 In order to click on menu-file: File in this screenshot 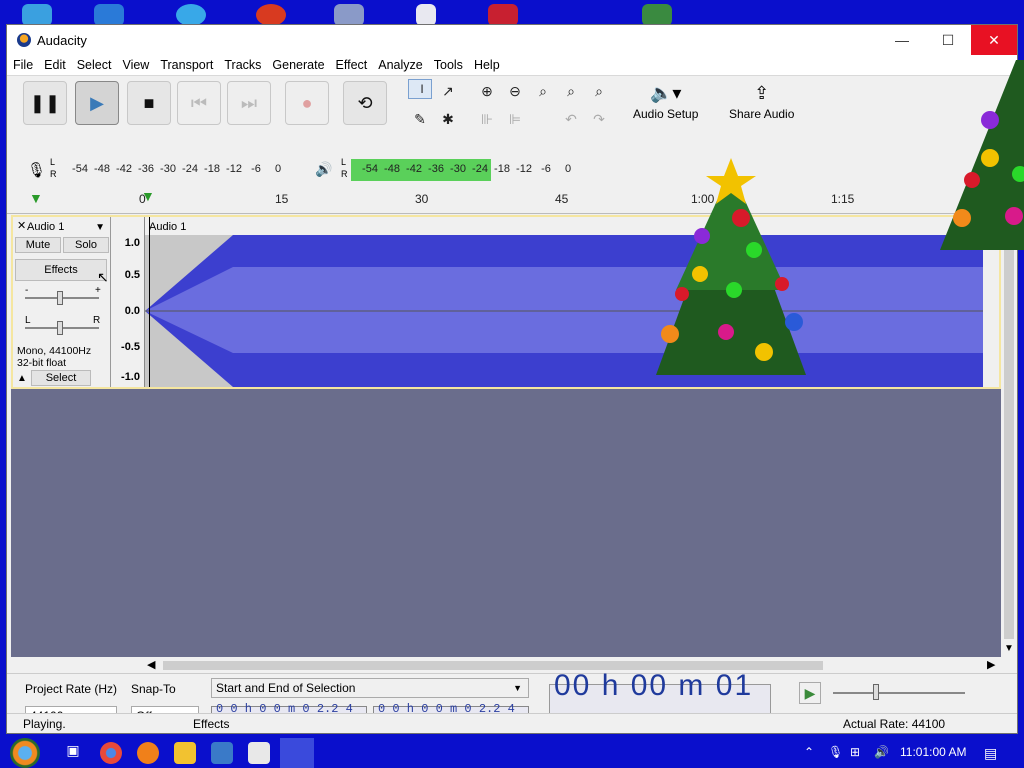, I will do `click(22, 65)`.